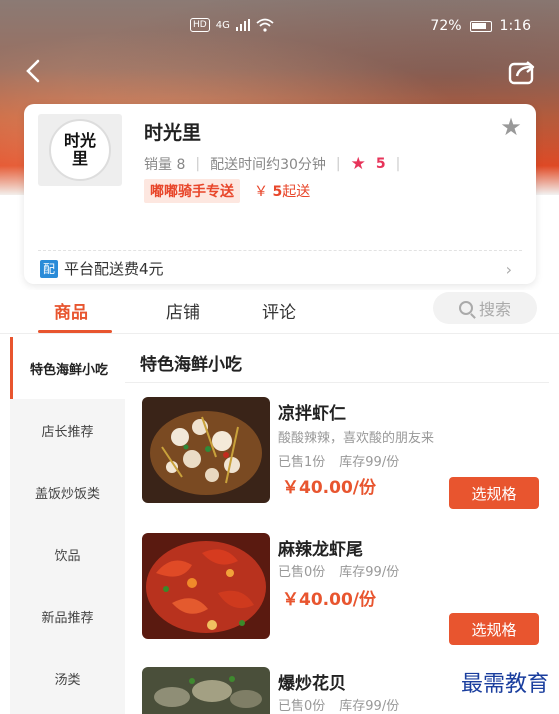  What do you see at coordinates (200, 25) in the screenshot?
I see `hd-icon: HD` at bounding box center [200, 25].